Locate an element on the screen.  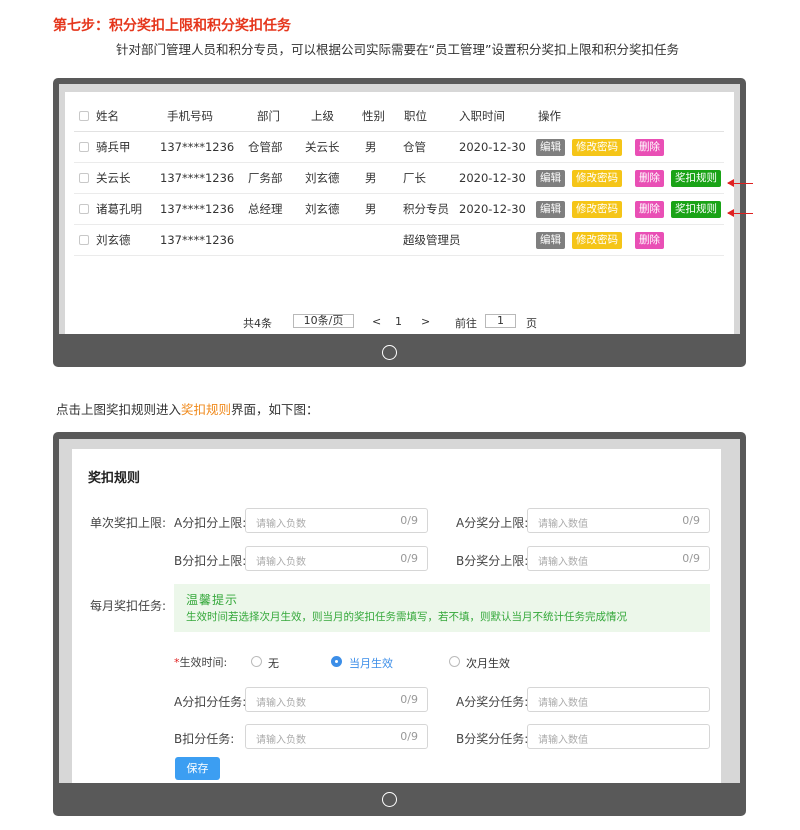
cell-join-date: 2020-12-30 is located at coordinates (492, 147).